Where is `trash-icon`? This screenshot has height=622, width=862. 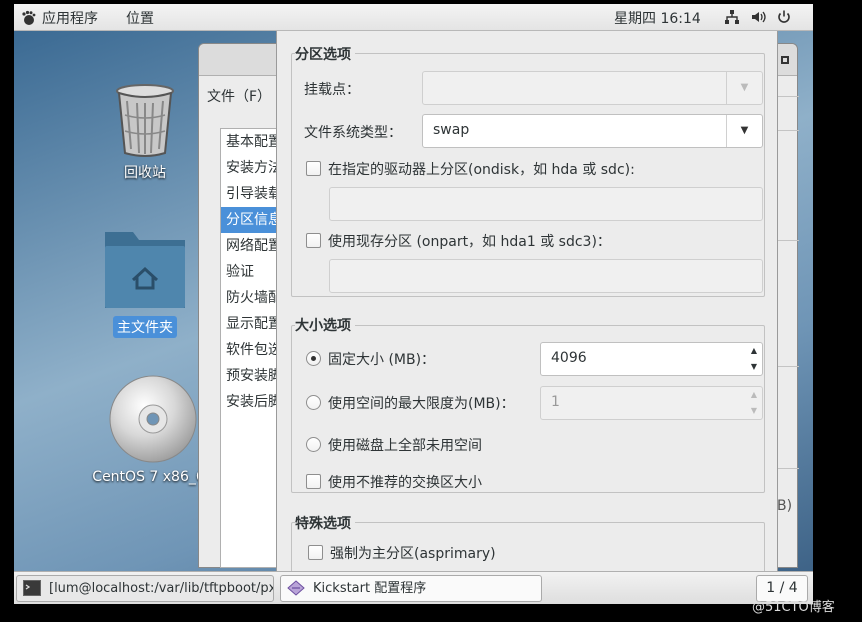 trash-icon is located at coordinates (145, 120).